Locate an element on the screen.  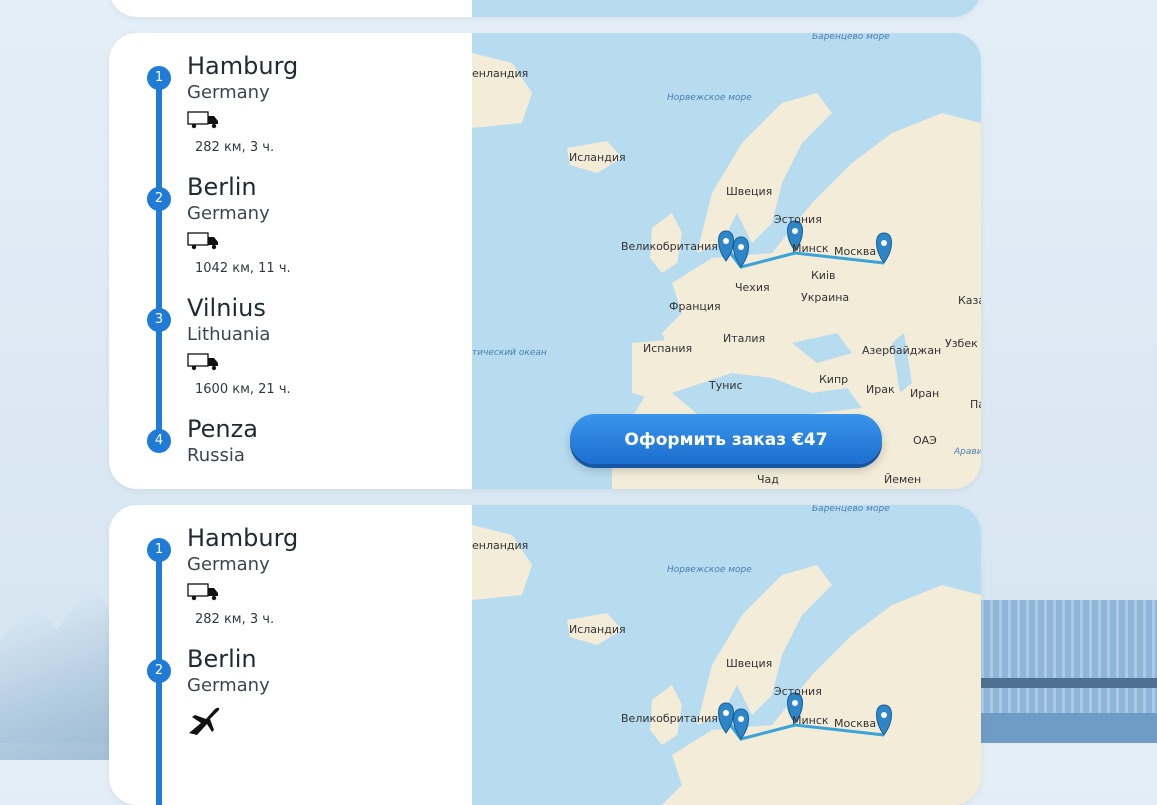
stop-country: Russia is located at coordinates (216, 455).